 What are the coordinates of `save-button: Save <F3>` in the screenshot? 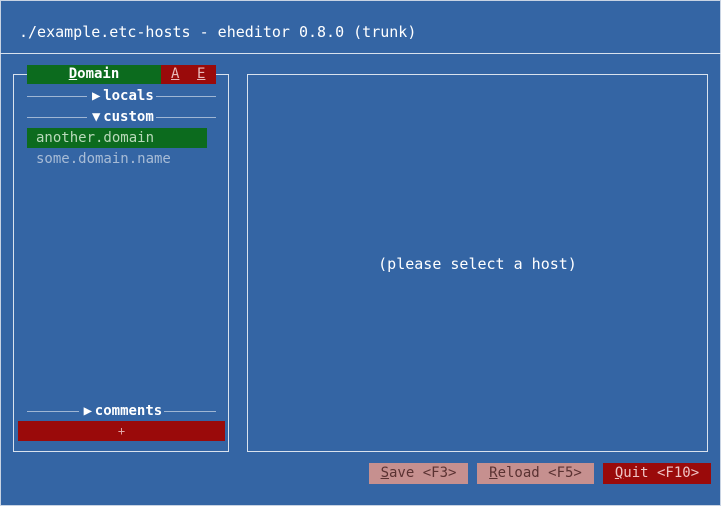 It's located at (418, 473).